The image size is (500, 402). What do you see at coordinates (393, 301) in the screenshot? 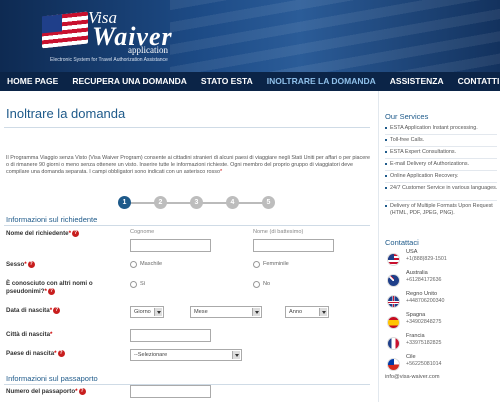
I see `uk-flag-icon` at bounding box center [393, 301].